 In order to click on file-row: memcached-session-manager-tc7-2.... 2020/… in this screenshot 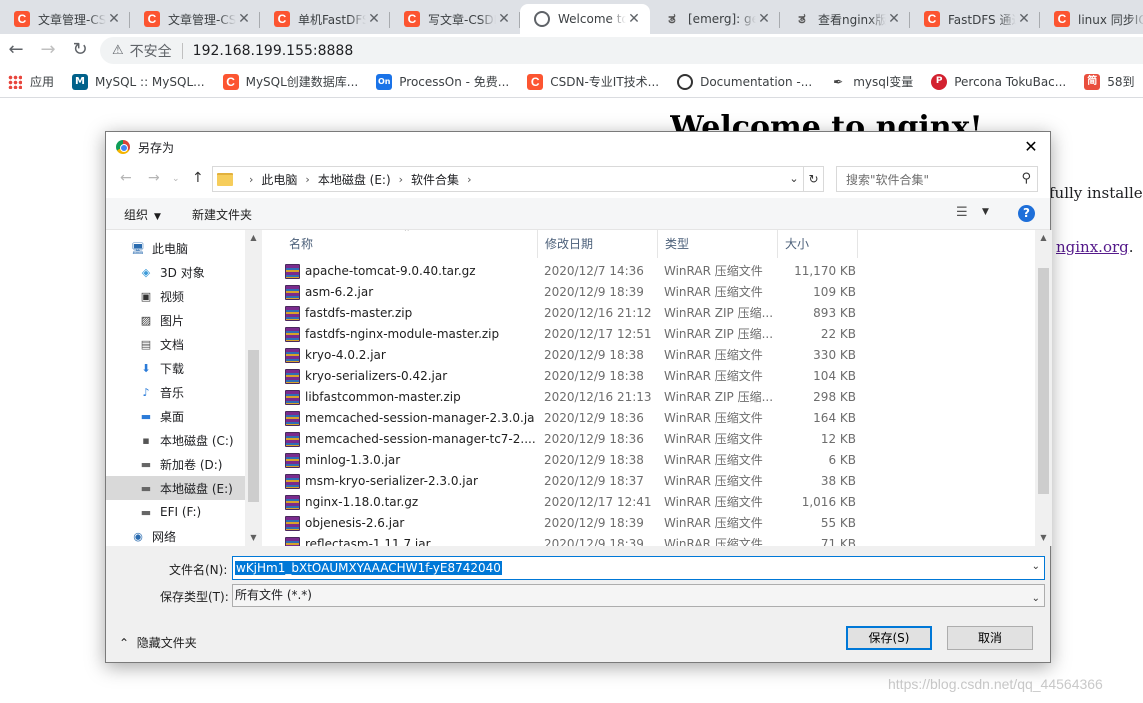, I will do `click(648, 439)`.